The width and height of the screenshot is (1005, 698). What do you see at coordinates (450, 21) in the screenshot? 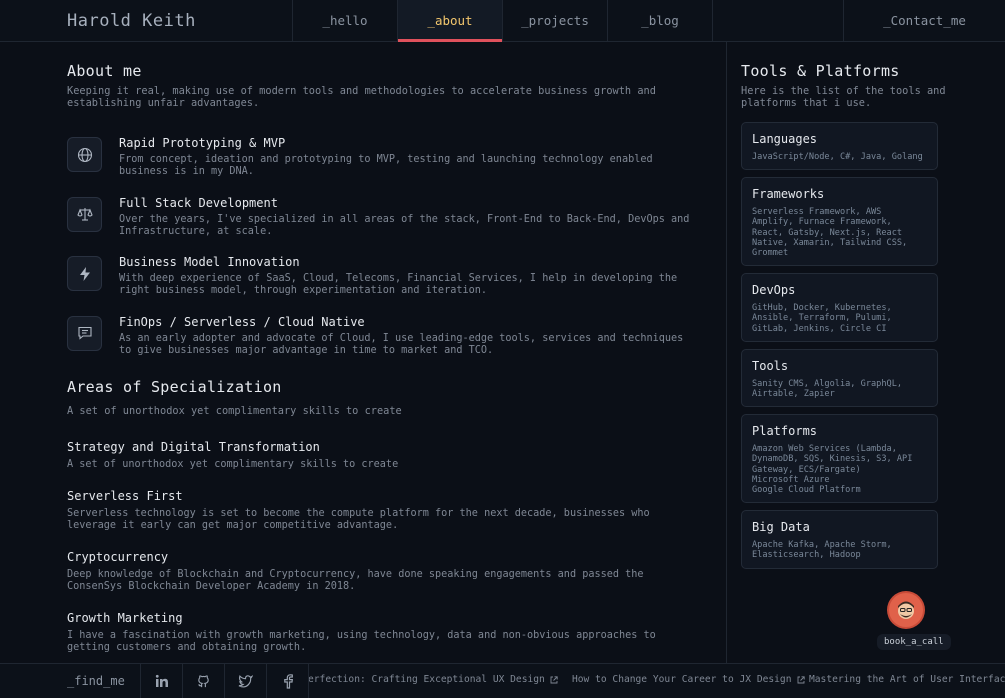
I see `tab-about: _about` at bounding box center [450, 21].